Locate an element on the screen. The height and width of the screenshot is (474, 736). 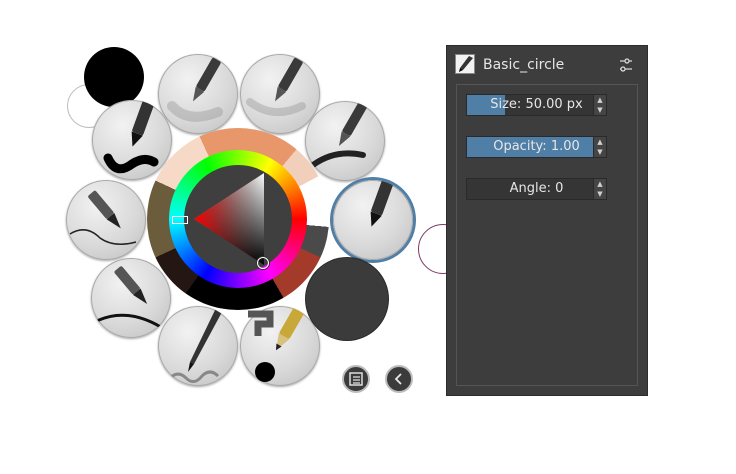
chevron-left-icon is located at coordinates (398, 379).